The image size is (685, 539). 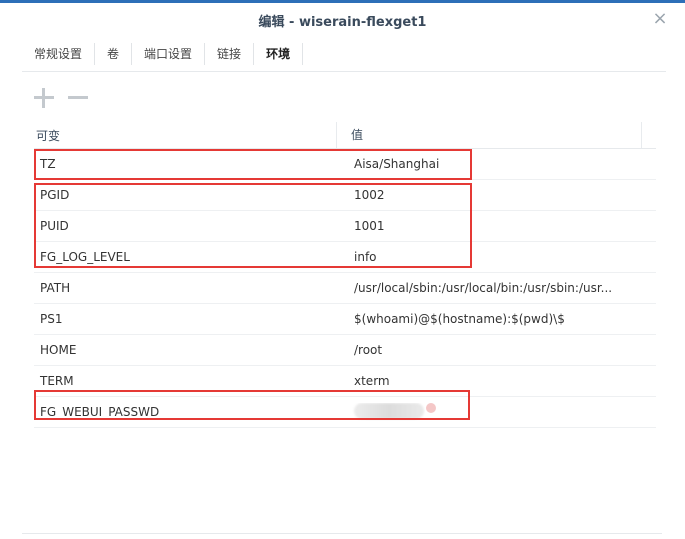 I want to click on table-row: TZ Aisa/Shanghai, so click(x=345, y=164).